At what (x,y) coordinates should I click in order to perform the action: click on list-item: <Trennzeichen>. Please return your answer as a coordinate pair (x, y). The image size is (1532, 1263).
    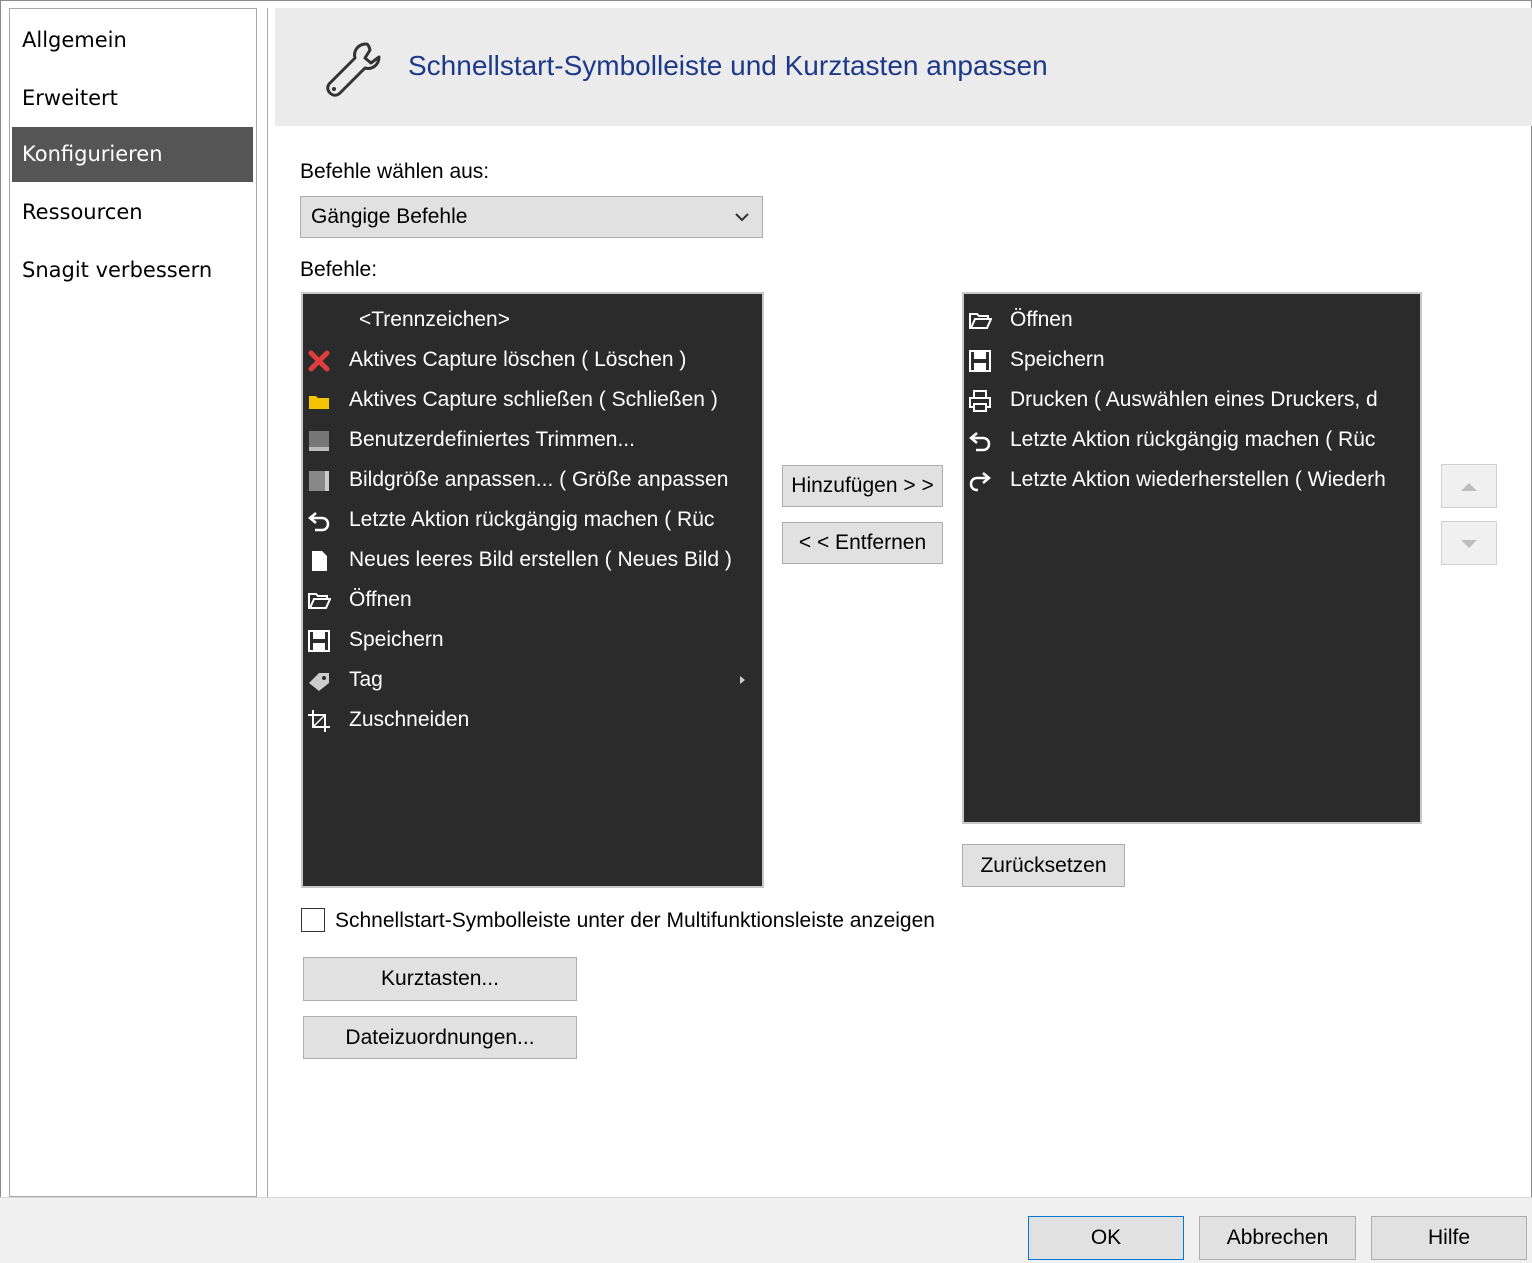
    Looking at the image, I should click on (532, 320).